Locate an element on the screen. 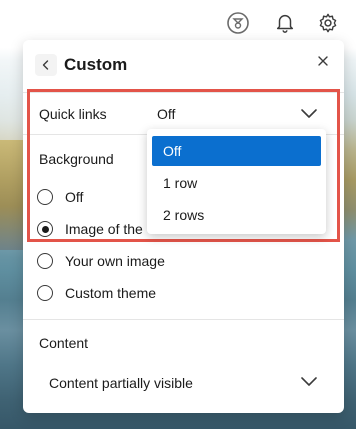  dropdown-option-off: Off is located at coordinates (236, 151).